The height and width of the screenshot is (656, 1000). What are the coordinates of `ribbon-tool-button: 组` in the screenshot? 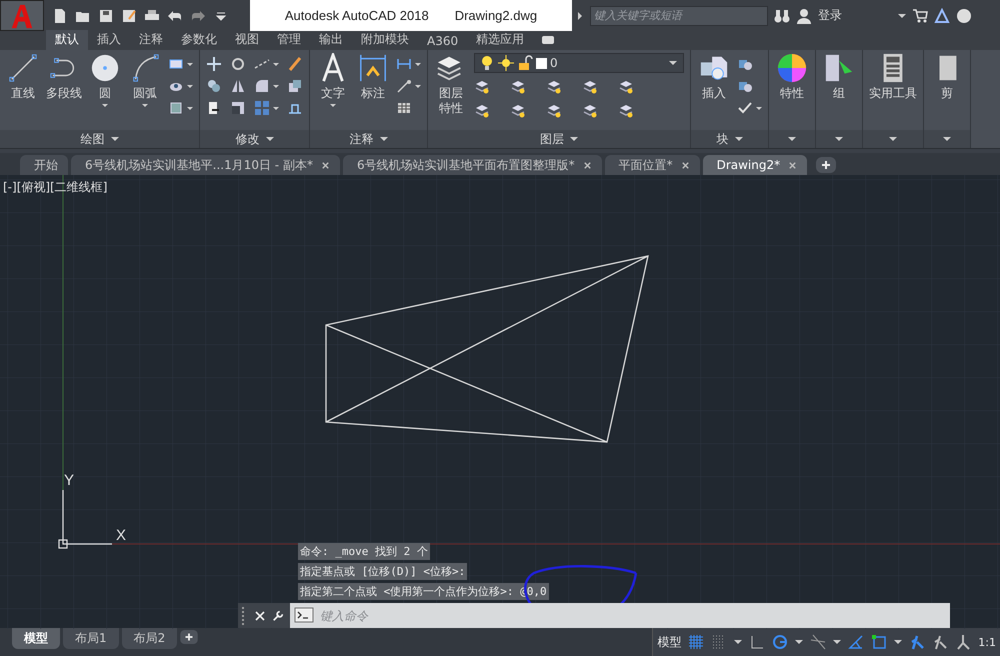 It's located at (839, 91).